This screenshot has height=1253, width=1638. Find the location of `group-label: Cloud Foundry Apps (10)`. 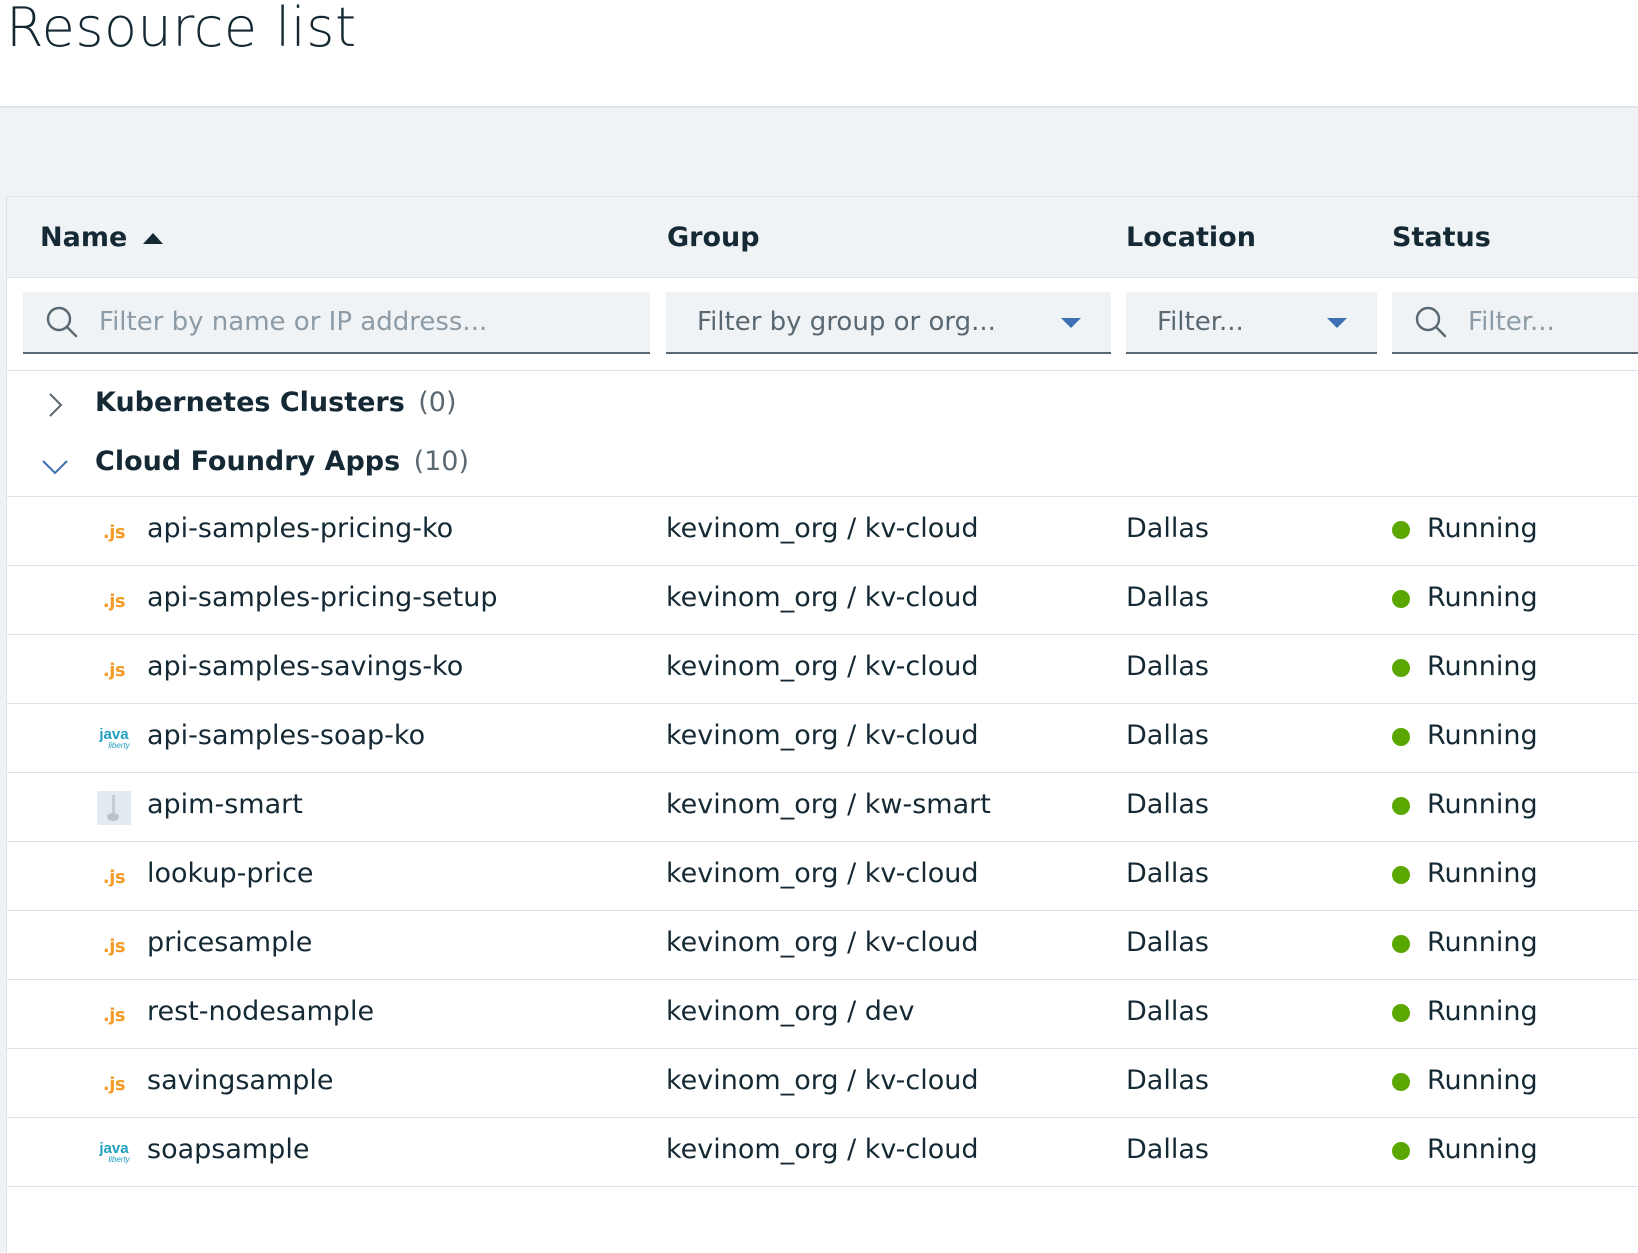

group-label: Cloud Foundry Apps (10) is located at coordinates (282, 461).